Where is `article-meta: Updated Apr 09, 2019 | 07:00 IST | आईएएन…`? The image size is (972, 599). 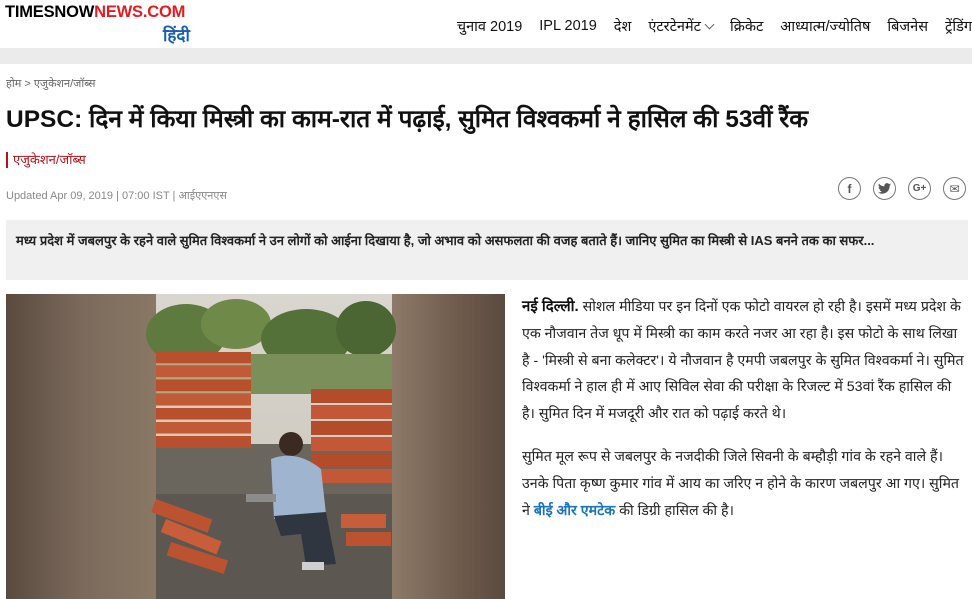 article-meta: Updated Apr 09, 2019 | 07:00 IST | आईएएन… is located at coordinates (116, 196).